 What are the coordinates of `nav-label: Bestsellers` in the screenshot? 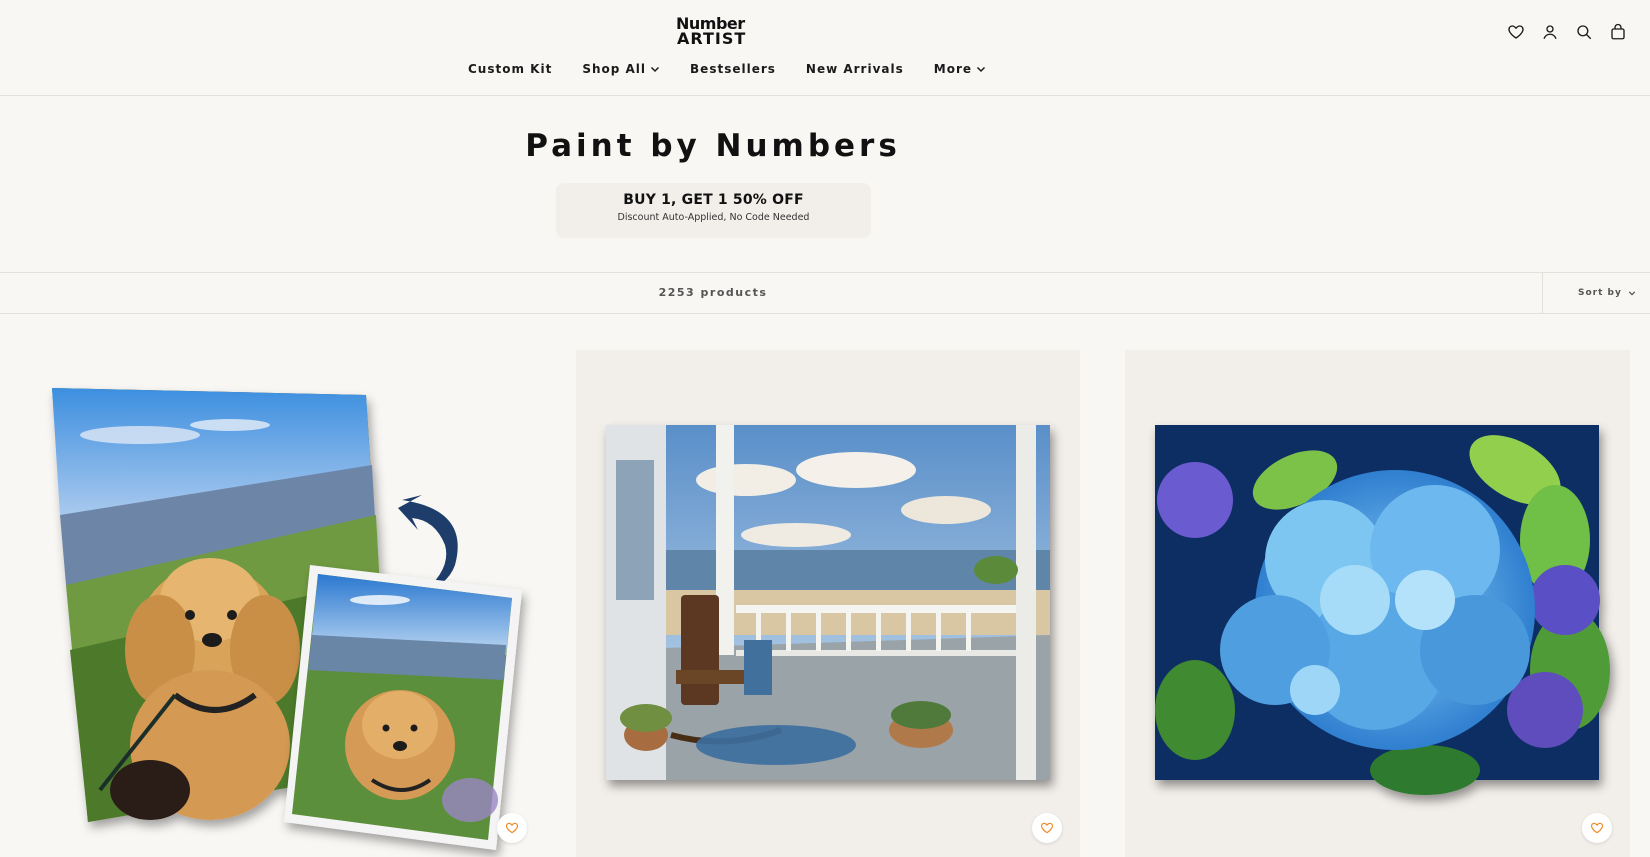 It's located at (733, 69).